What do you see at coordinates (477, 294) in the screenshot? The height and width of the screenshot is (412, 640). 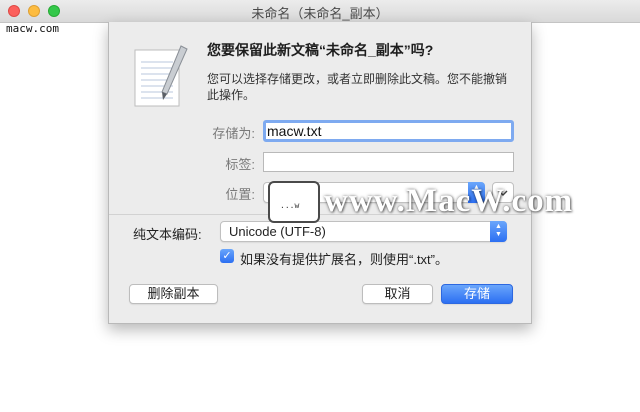 I see `save-button: 存储` at bounding box center [477, 294].